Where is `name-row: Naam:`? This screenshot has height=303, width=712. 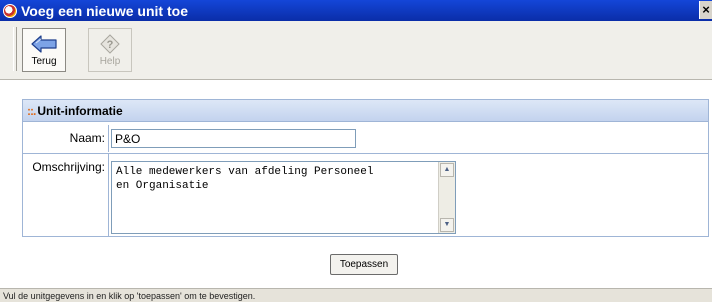
name-row: Naam: is located at coordinates (365, 138).